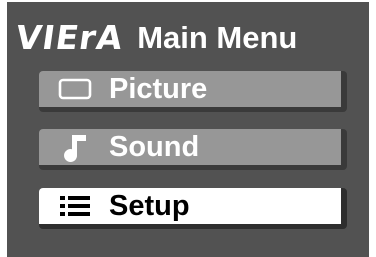  What do you see at coordinates (193, 208) in the screenshot?
I see `menu-item-setup: Setup` at bounding box center [193, 208].